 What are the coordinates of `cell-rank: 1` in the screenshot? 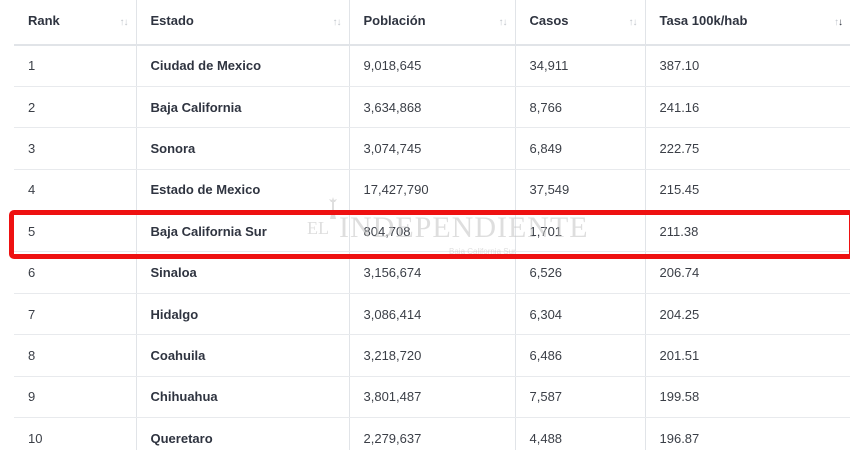 It's located at (75, 66).